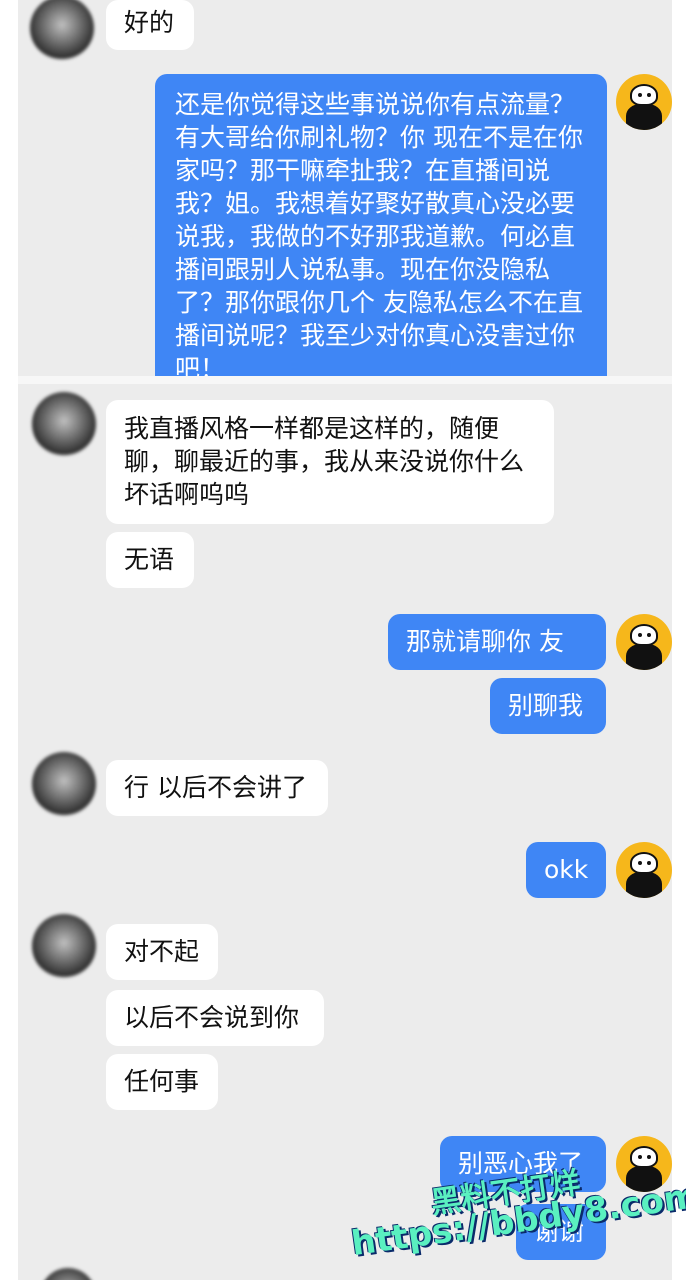  I want to click on message-bubble-outgoing: 那就请聊你 友, so click(497, 642).